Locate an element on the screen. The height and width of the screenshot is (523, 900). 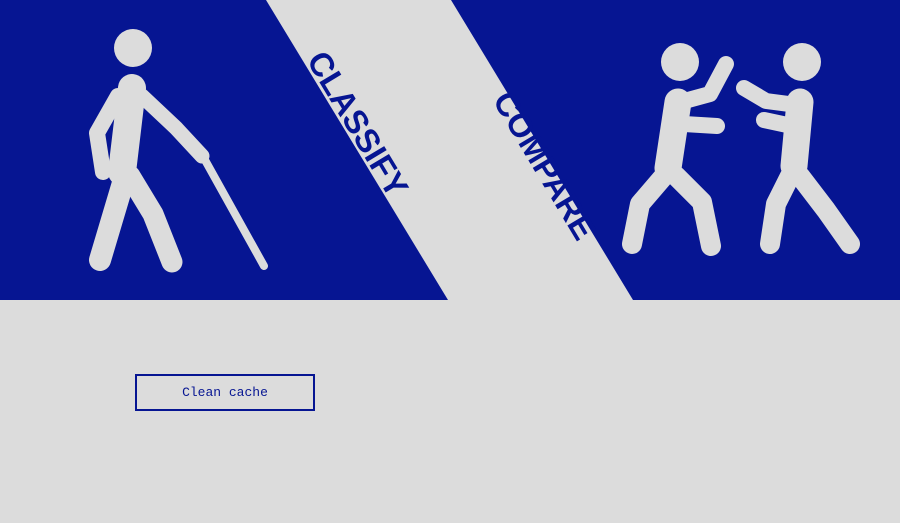
clean-cache-button: Clean cache is located at coordinates (225, 392).